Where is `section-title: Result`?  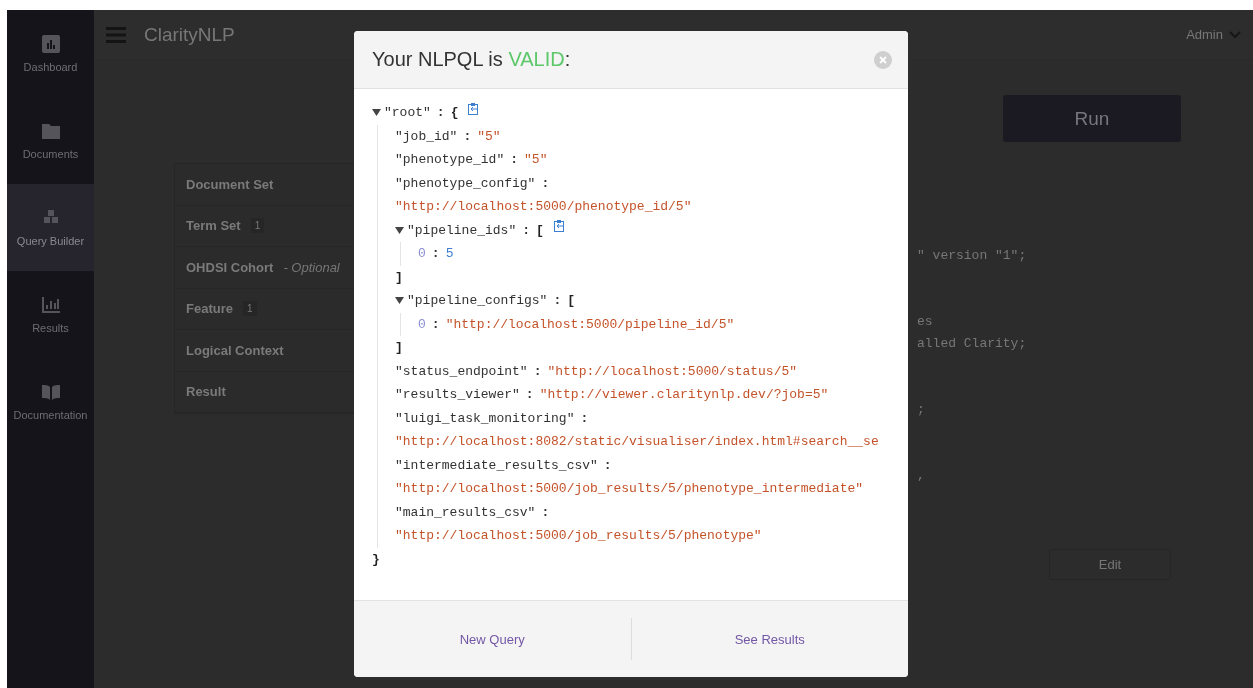 section-title: Result is located at coordinates (206, 392).